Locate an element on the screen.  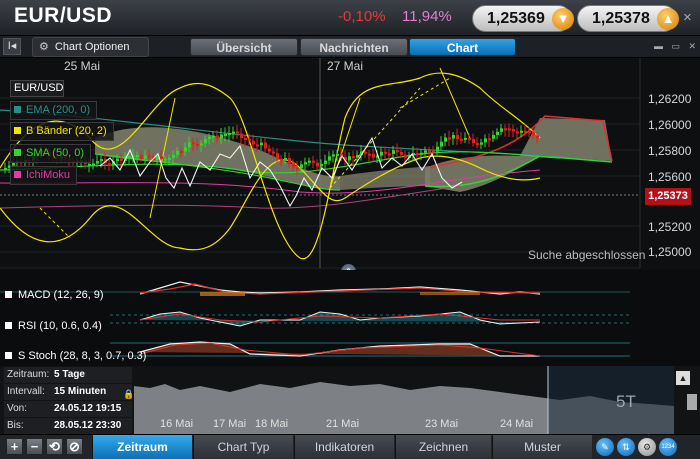
info-von: Von: 24.05.12 19:15 is located at coordinates (68, 409).